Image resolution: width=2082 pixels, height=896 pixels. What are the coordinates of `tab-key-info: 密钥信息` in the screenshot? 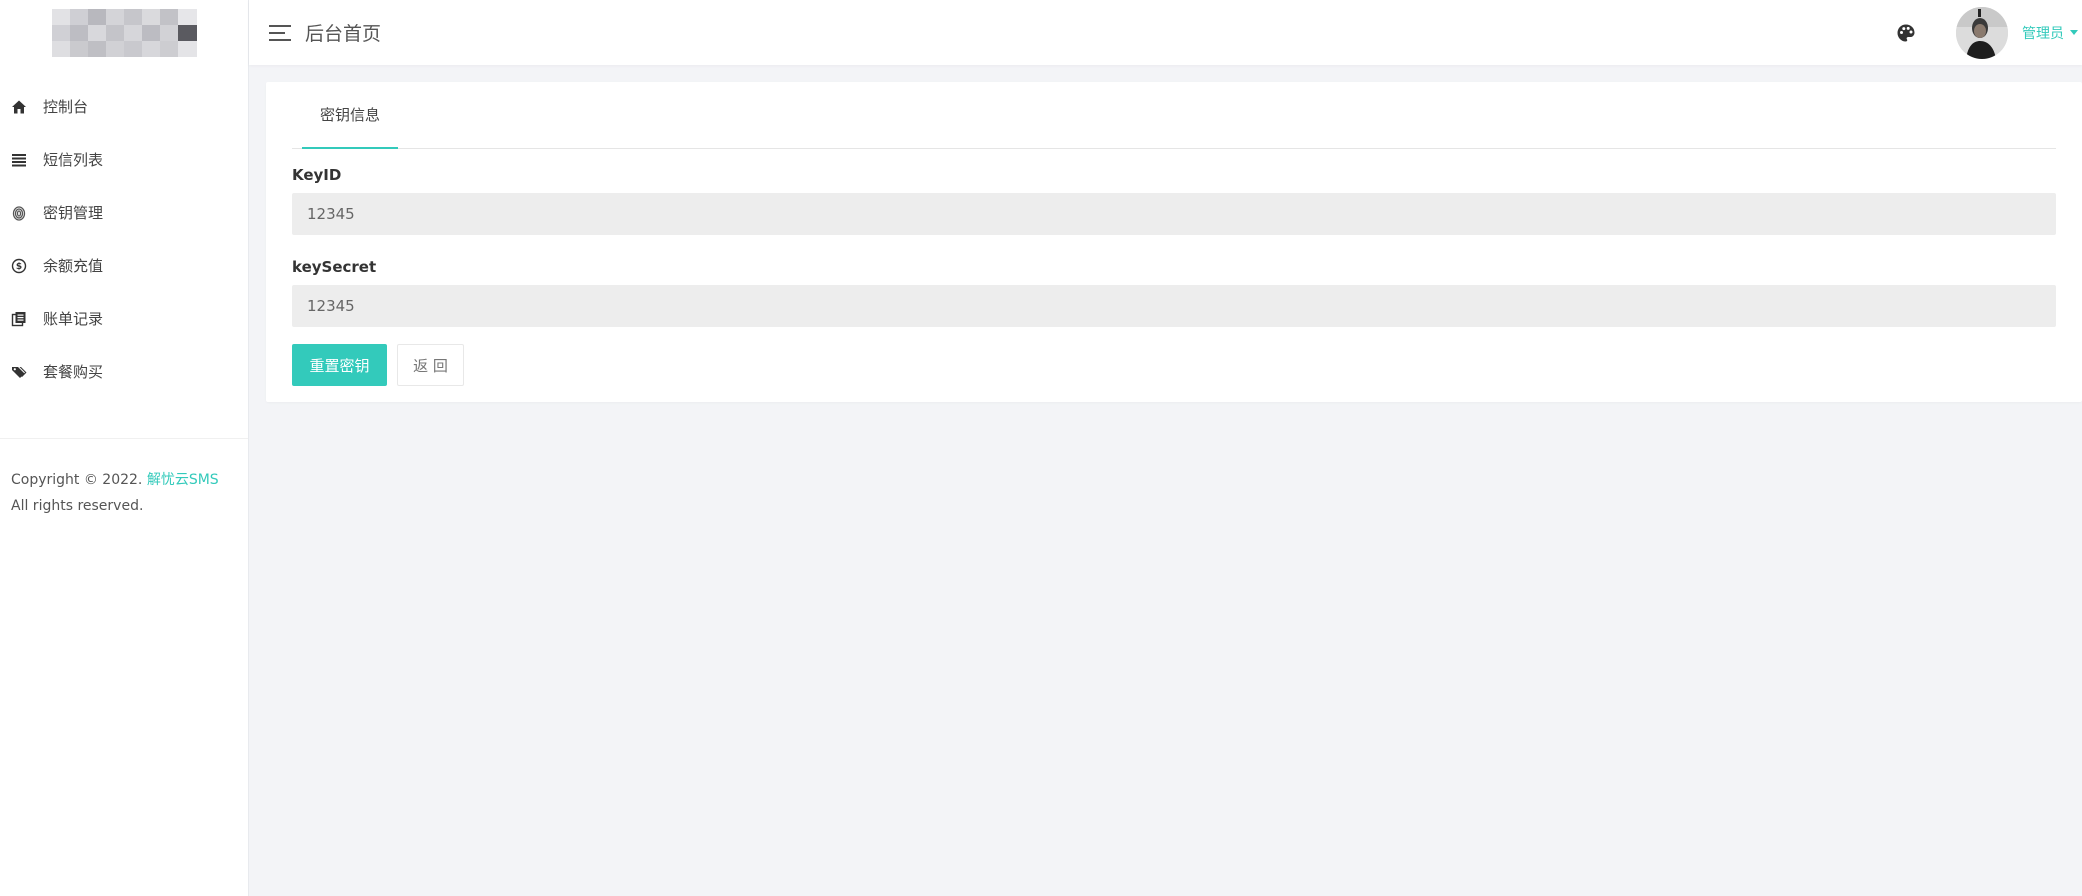 It's located at (350, 115).